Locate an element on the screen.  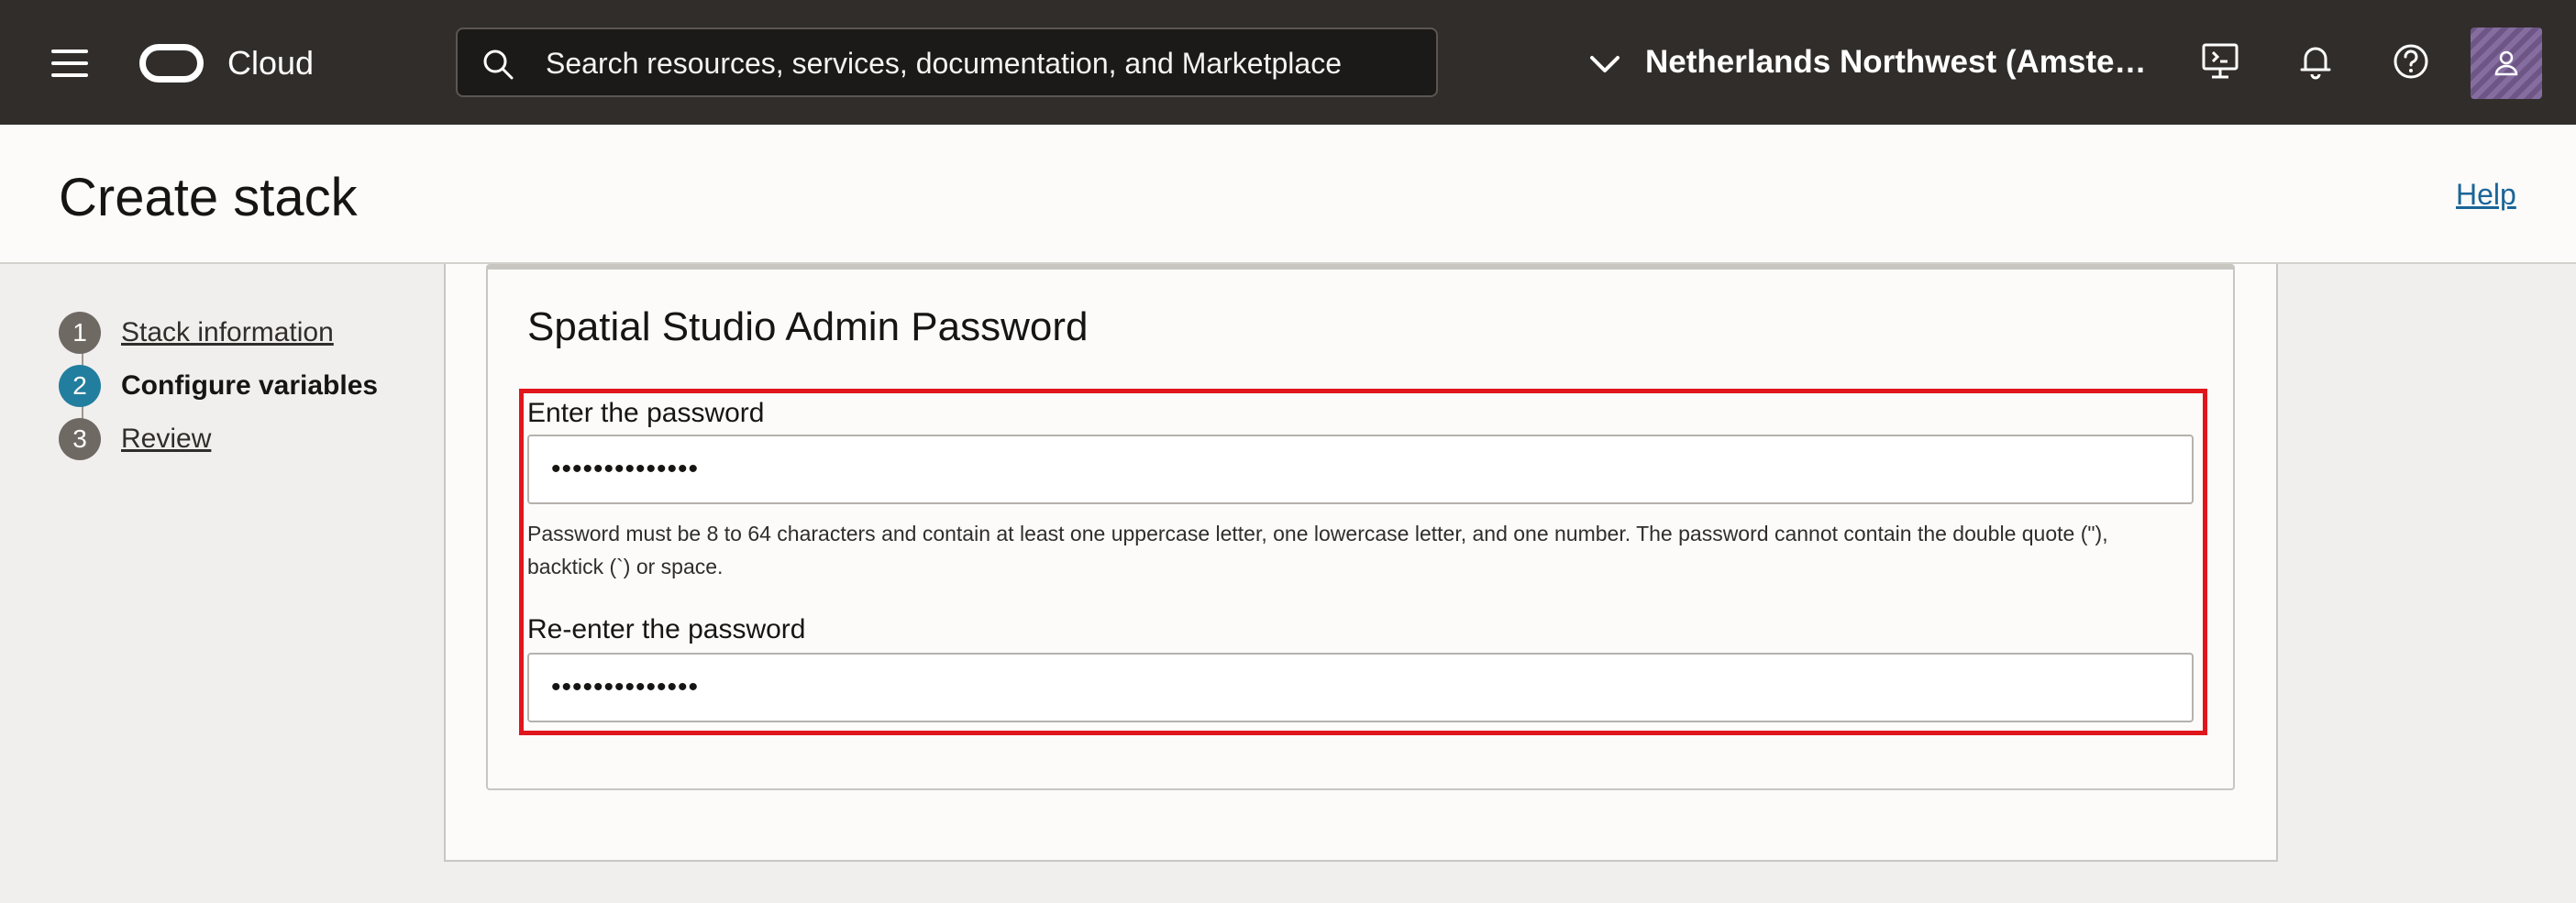
help-link: Help is located at coordinates (2486, 195).